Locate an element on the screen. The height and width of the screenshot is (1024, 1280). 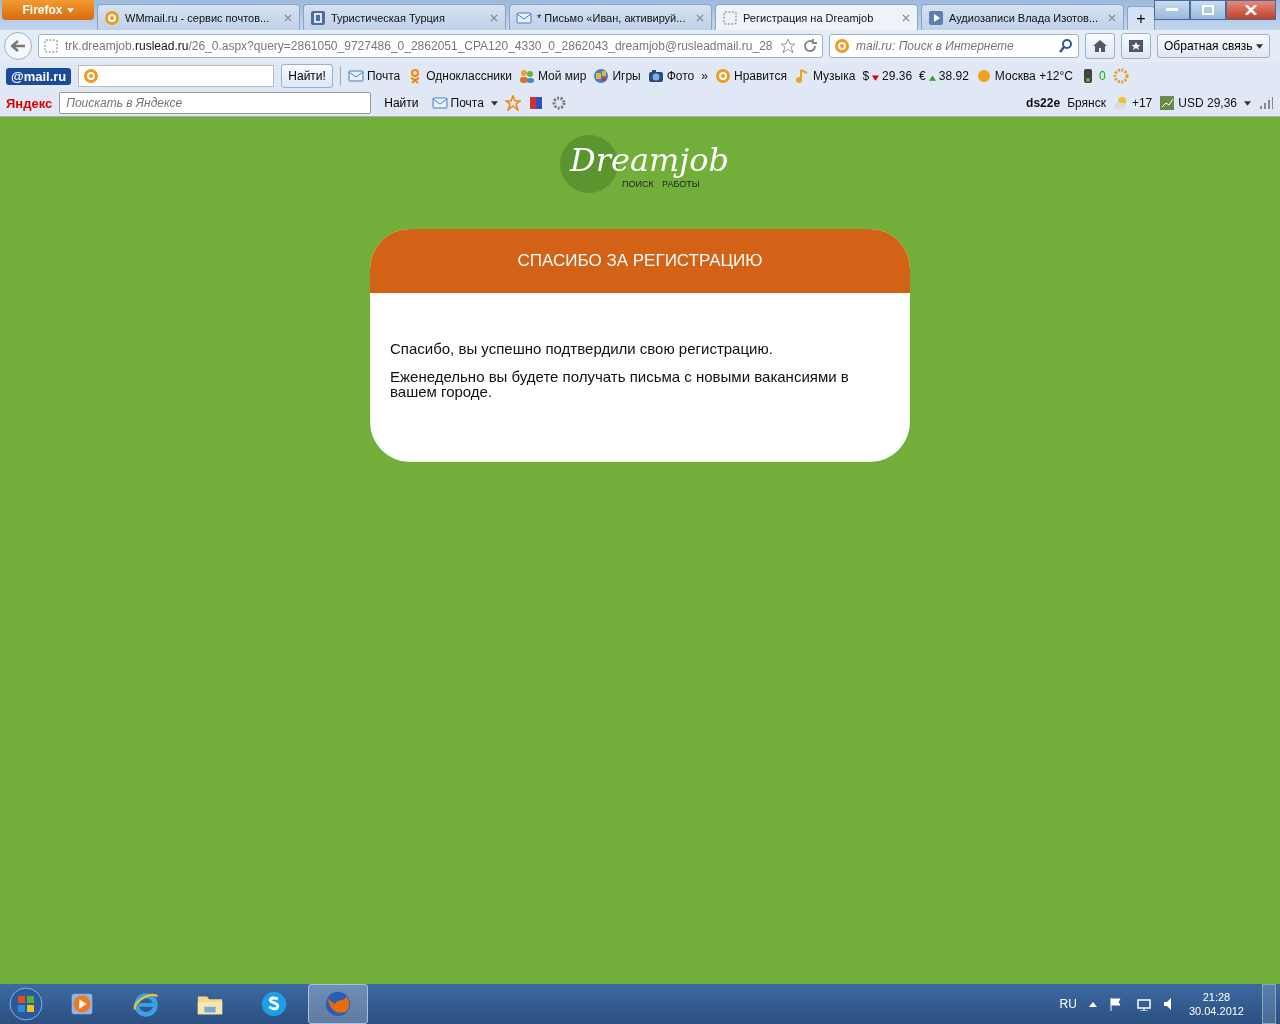
gear-icon is located at coordinates (558, 103).